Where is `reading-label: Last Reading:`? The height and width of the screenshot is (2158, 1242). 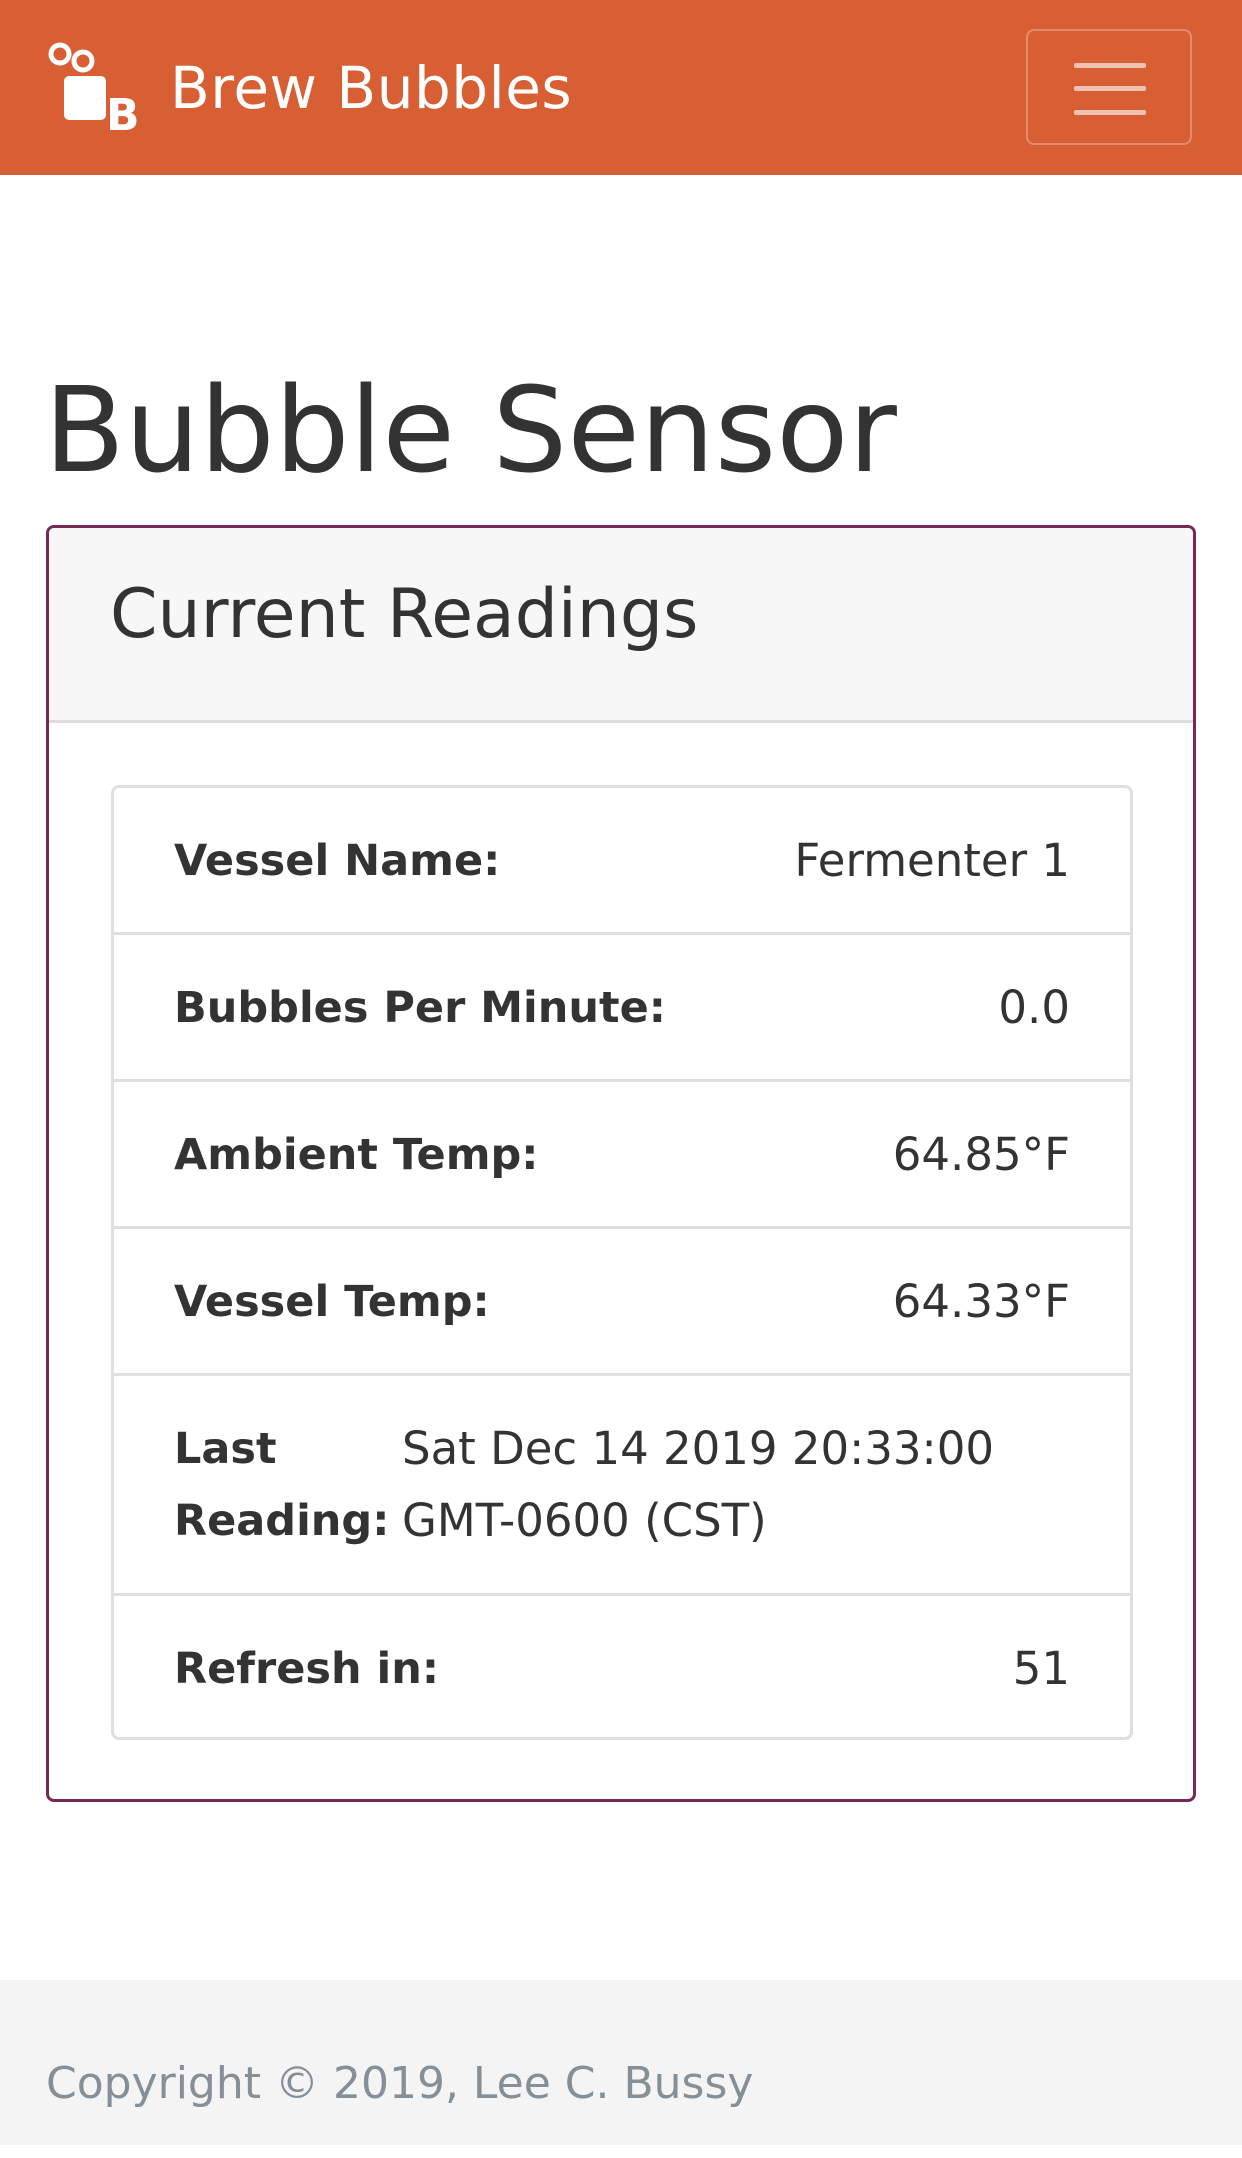
reading-label: Last Reading: is located at coordinates (282, 1485).